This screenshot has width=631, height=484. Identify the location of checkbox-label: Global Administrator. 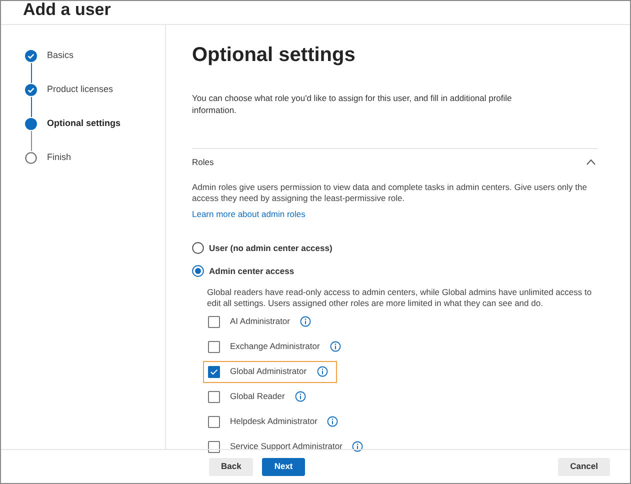
(268, 371).